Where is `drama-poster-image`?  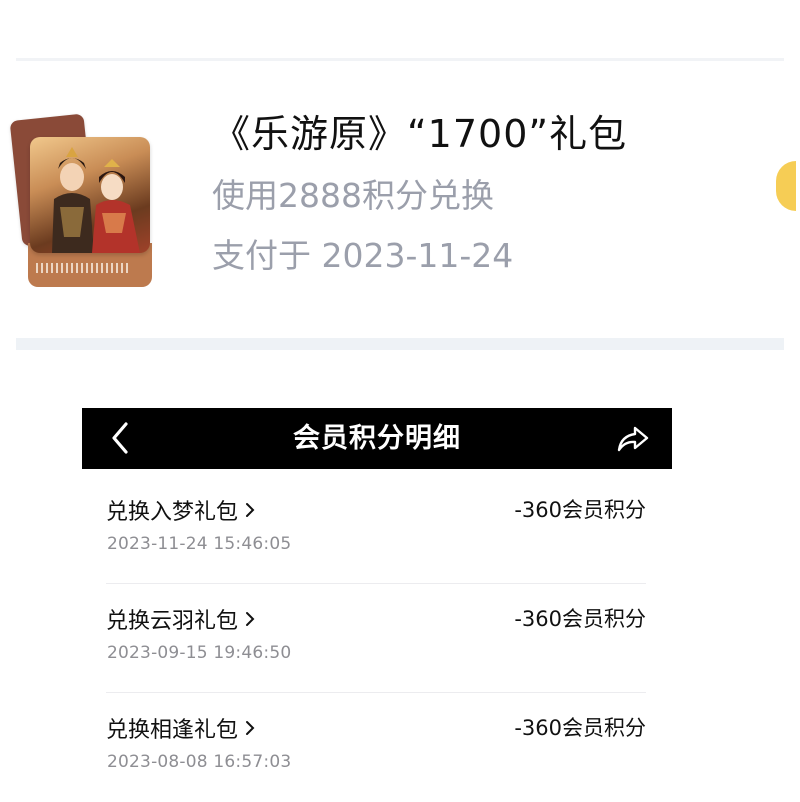 drama-poster-image is located at coordinates (90, 195).